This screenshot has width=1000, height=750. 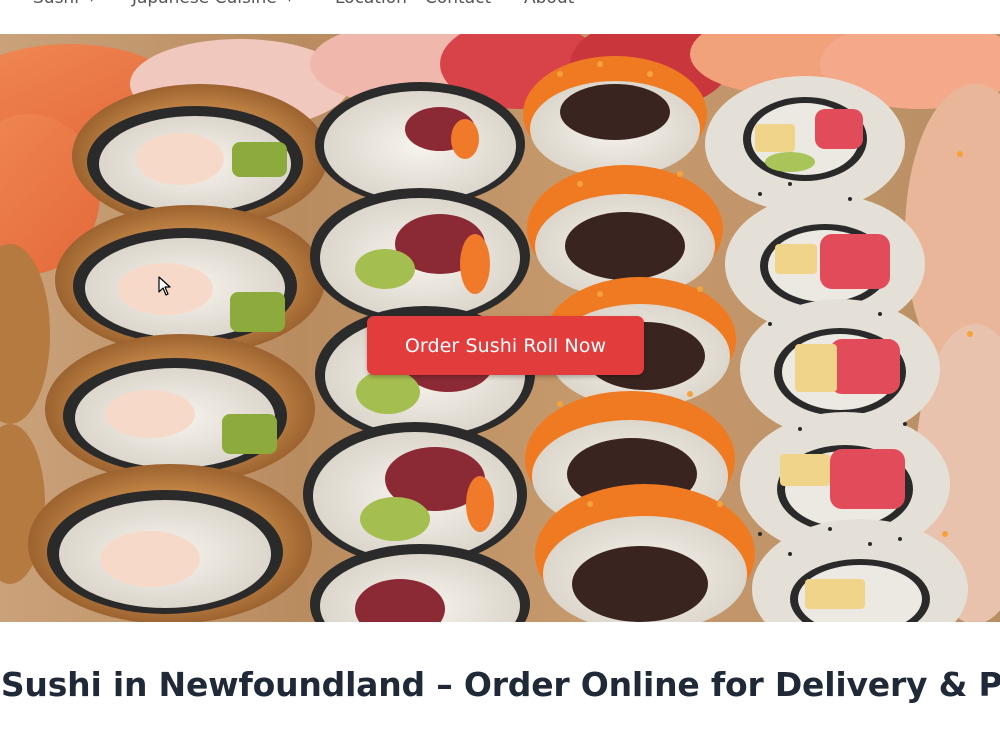 What do you see at coordinates (204, 4) in the screenshot?
I see `nav-item-label: Japanese Cuisine` at bounding box center [204, 4].